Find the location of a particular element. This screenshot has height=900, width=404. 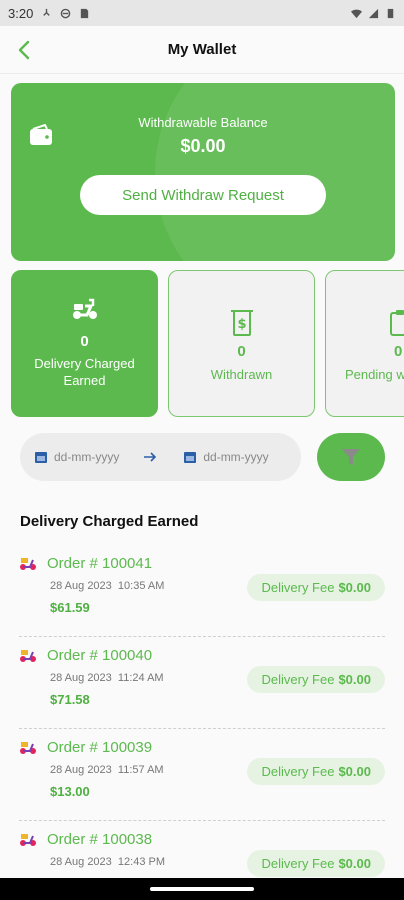

balance-label: Withdrawable Balance is located at coordinates (203, 122).